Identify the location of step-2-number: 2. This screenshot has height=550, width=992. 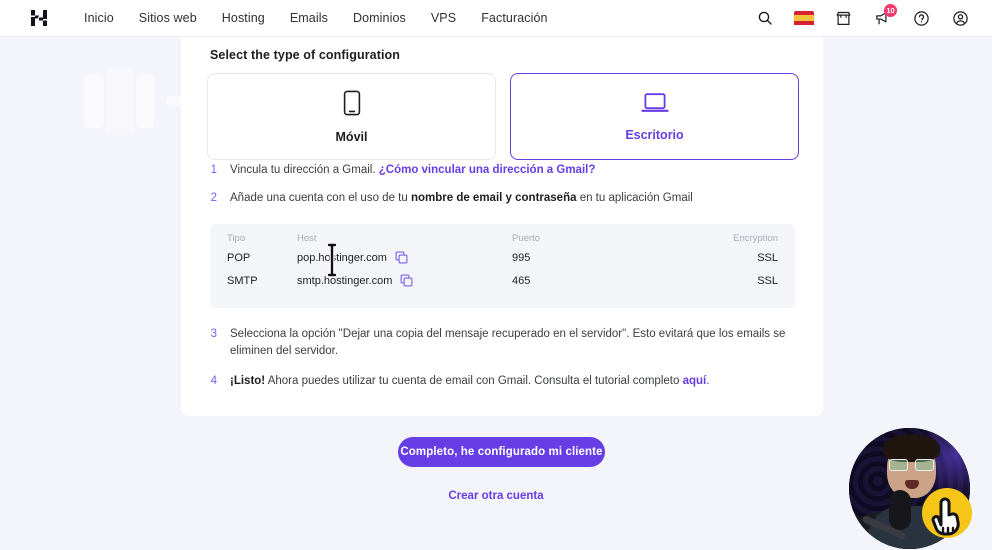
(213, 198).